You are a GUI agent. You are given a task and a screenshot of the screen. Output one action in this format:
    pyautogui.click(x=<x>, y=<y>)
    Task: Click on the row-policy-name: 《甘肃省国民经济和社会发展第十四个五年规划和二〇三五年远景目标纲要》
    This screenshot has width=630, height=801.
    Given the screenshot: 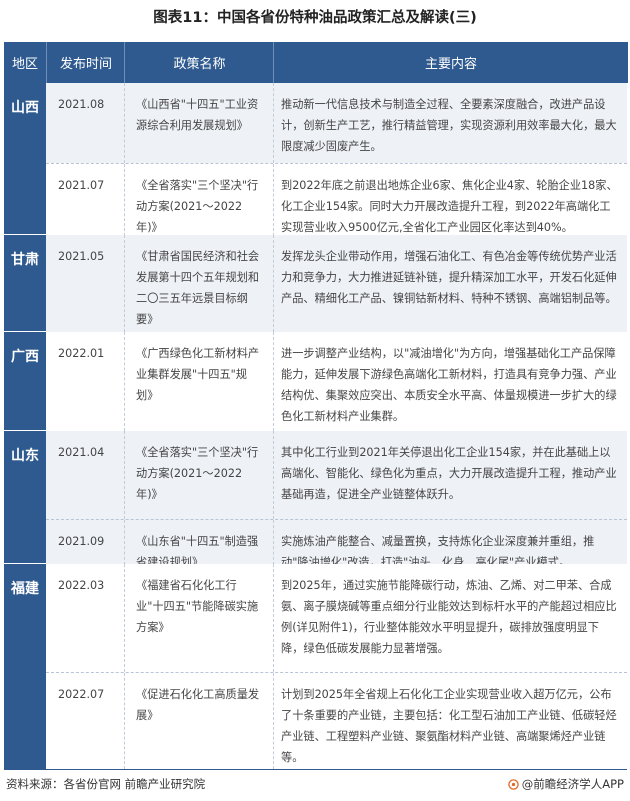 What is the action you would take?
    pyautogui.click(x=198, y=288)
    